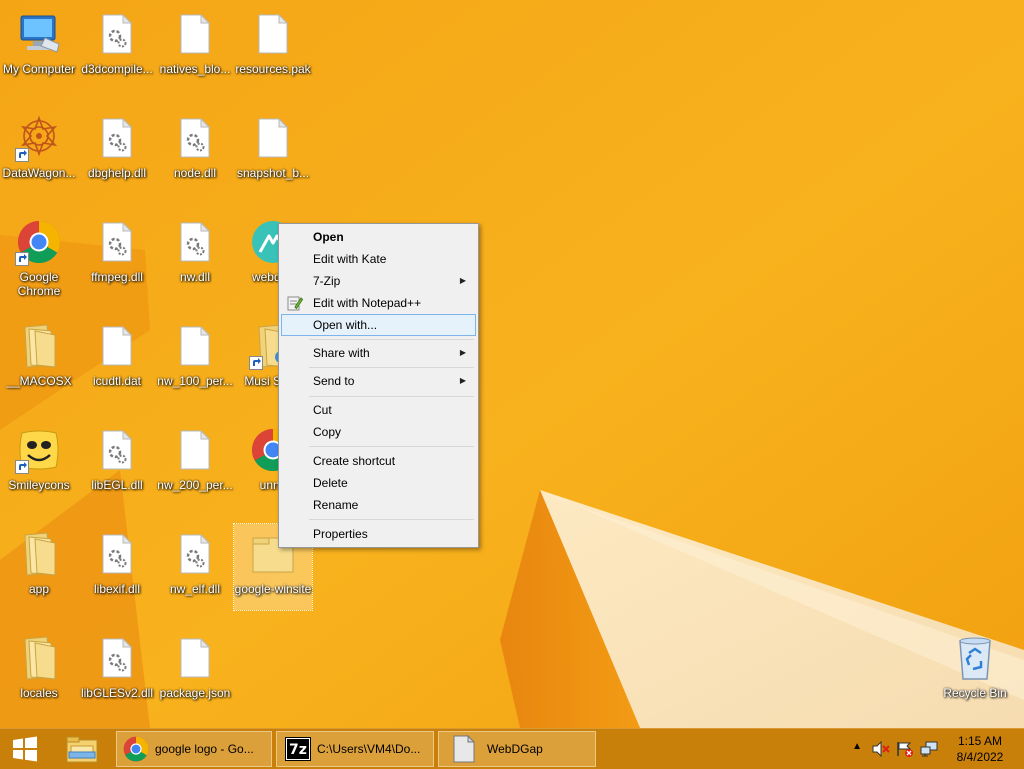 This screenshot has height=769, width=1024. Describe the element at coordinates (334, 381) in the screenshot. I see `menu-item-label: Send to` at that location.